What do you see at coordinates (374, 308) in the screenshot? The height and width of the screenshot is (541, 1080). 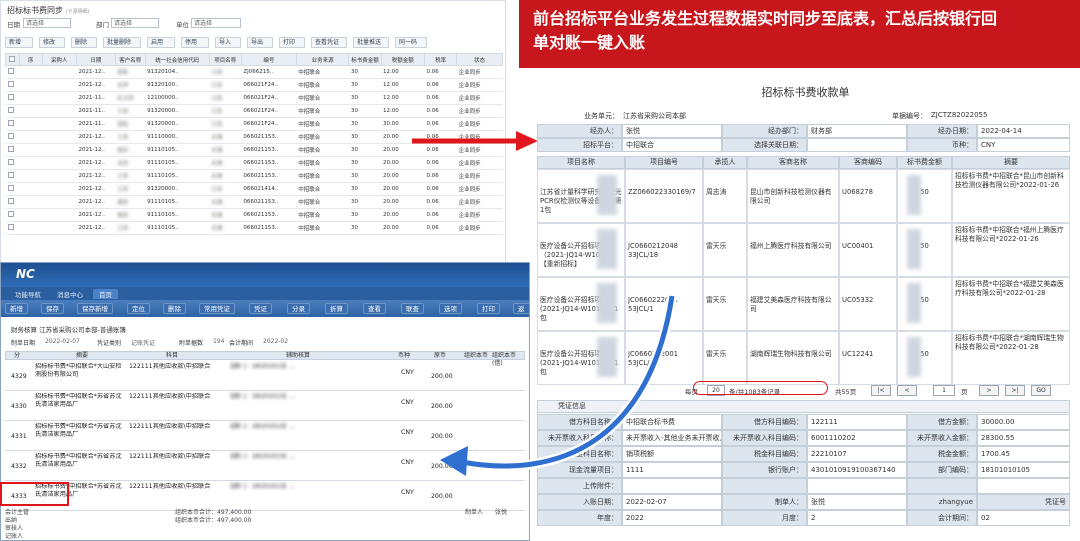 I see `nc-toolbar-button: 查看` at bounding box center [374, 308].